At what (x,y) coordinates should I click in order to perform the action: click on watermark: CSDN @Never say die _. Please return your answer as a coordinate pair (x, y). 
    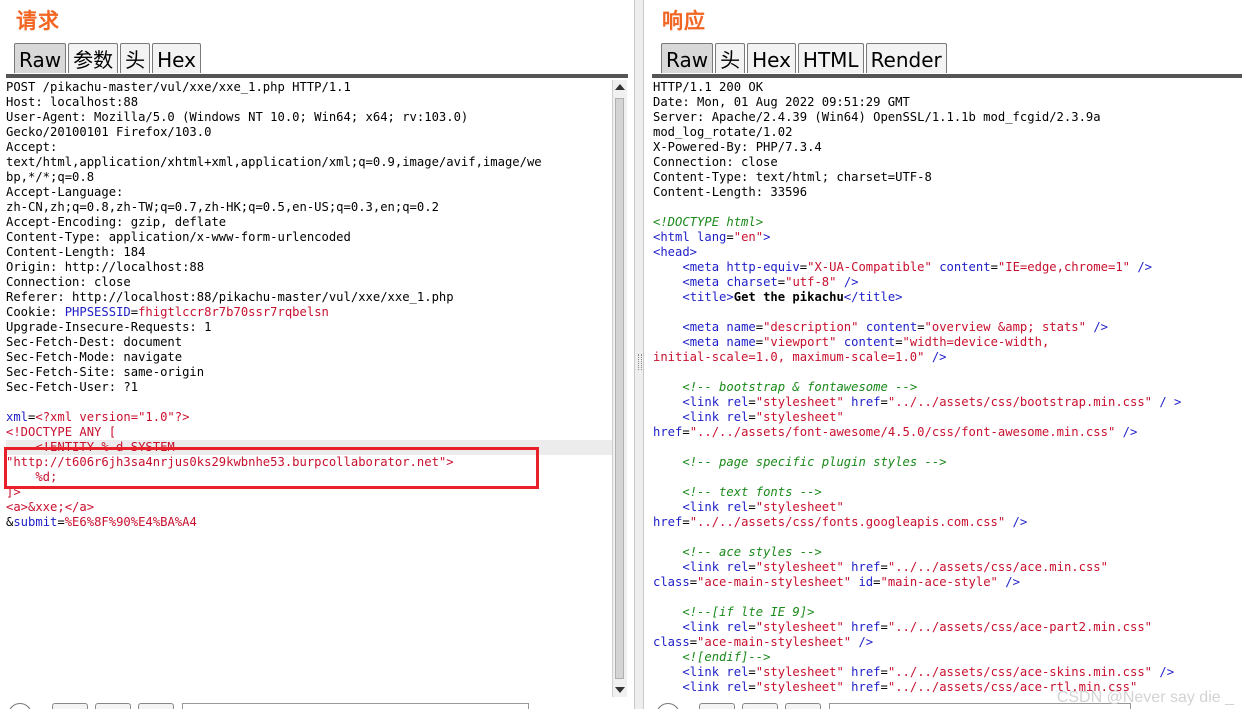
    Looking at the image, I should click on (1145, 697).